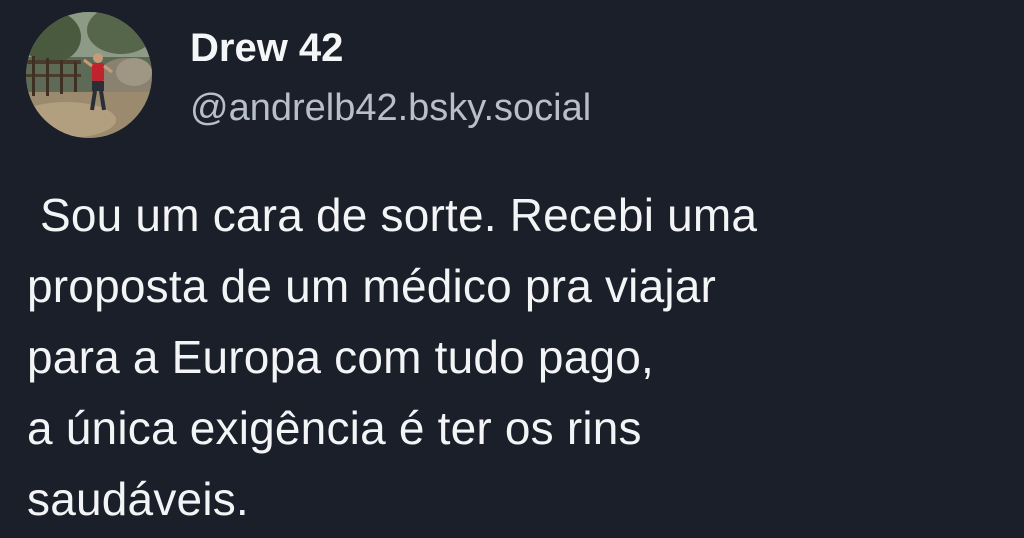 The width and height of the screenshot is (1024, 538). Describe the element at coordinates (341, 357) in the screenshot. I see `post-text-line: para a Europa com tudo pago,` at that location.